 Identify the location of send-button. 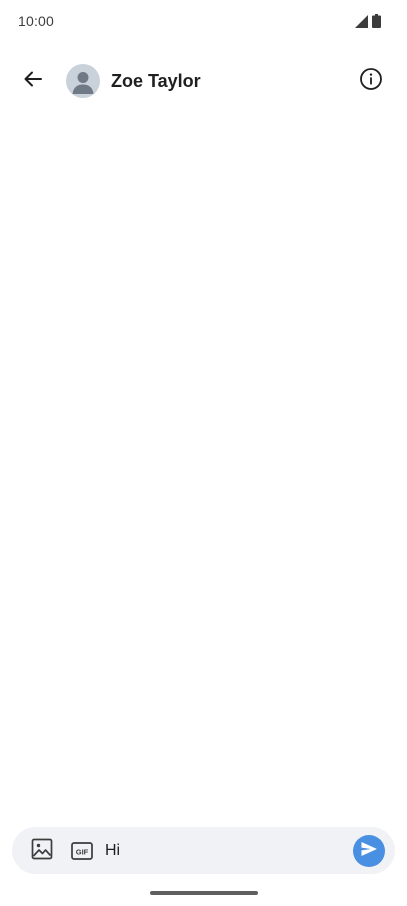
(369, 851).